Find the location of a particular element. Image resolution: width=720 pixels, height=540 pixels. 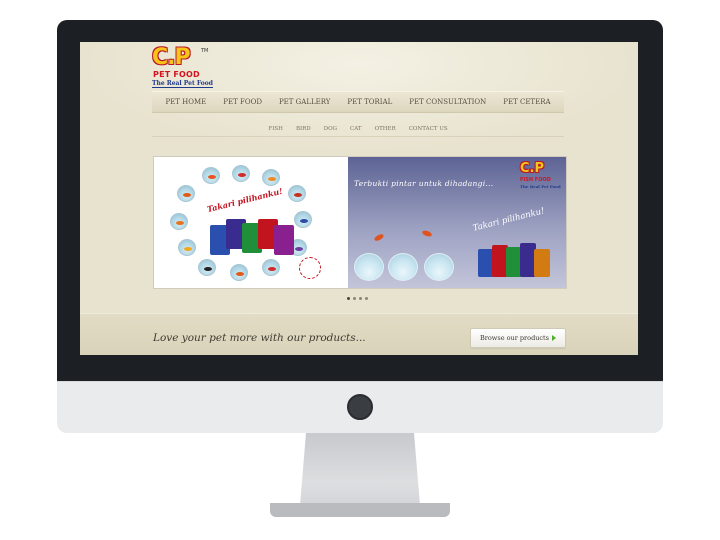

banner-right-slogan: Takari pilihanku! is located at coordinates (508, 220).